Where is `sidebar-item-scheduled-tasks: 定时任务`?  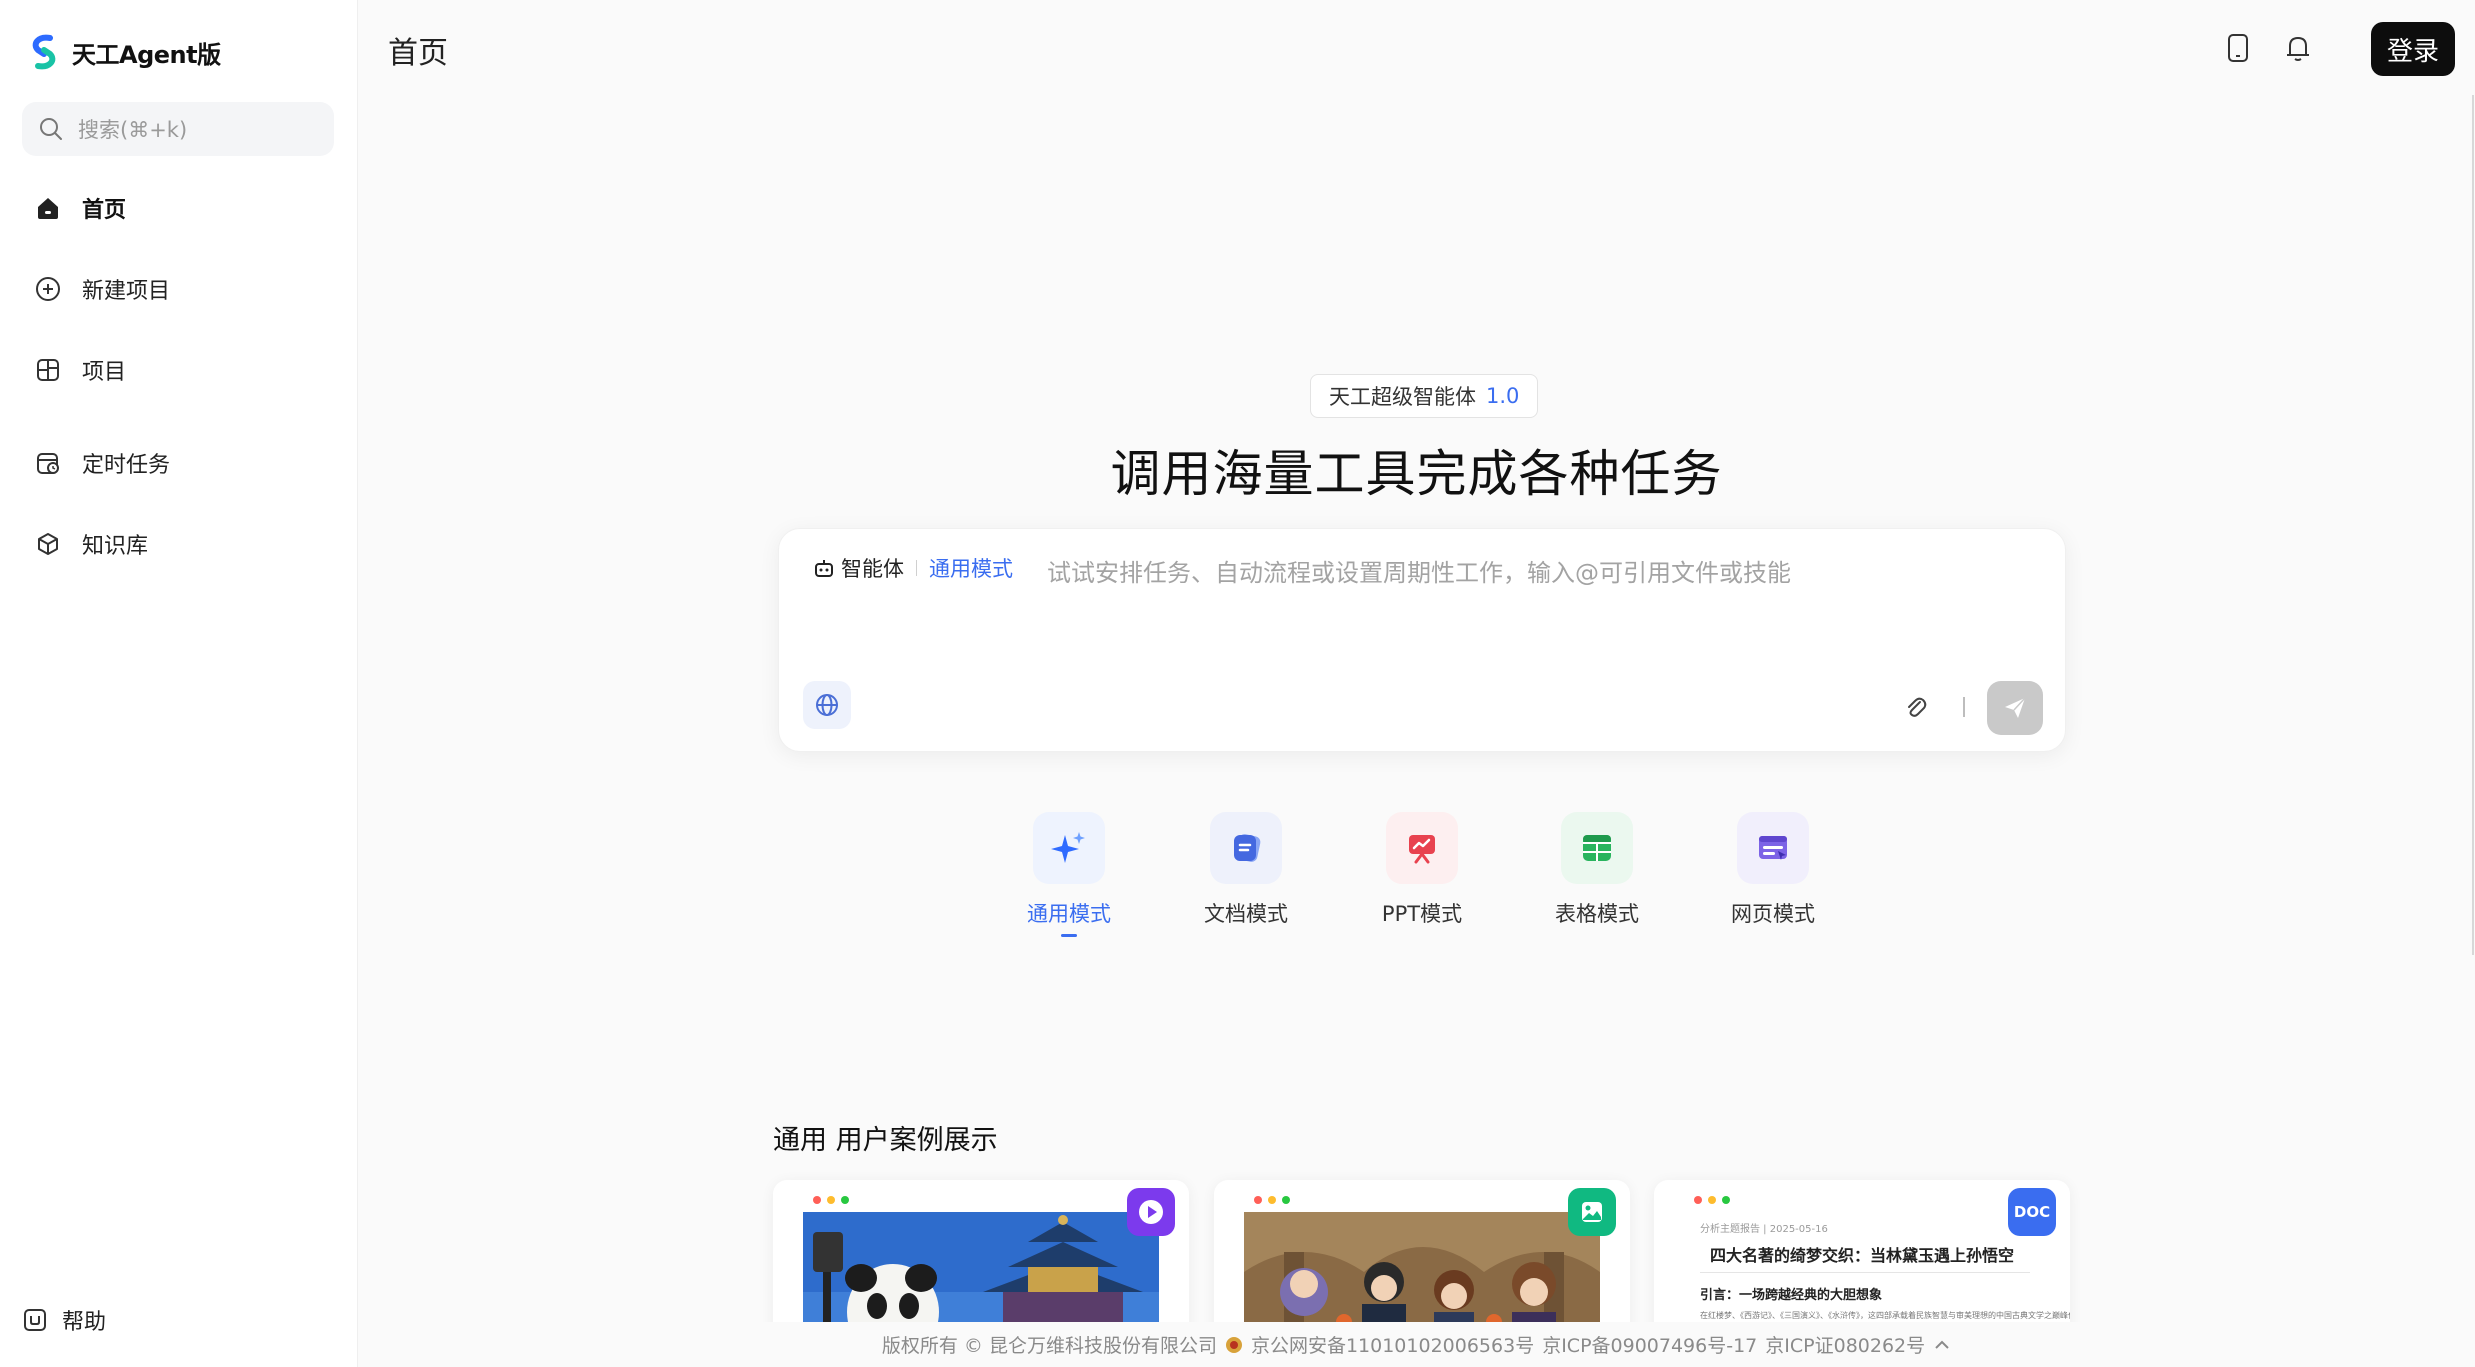 sidebar-item-scheduled-tasks: 定时任务 is located at coordinates (178, 463).